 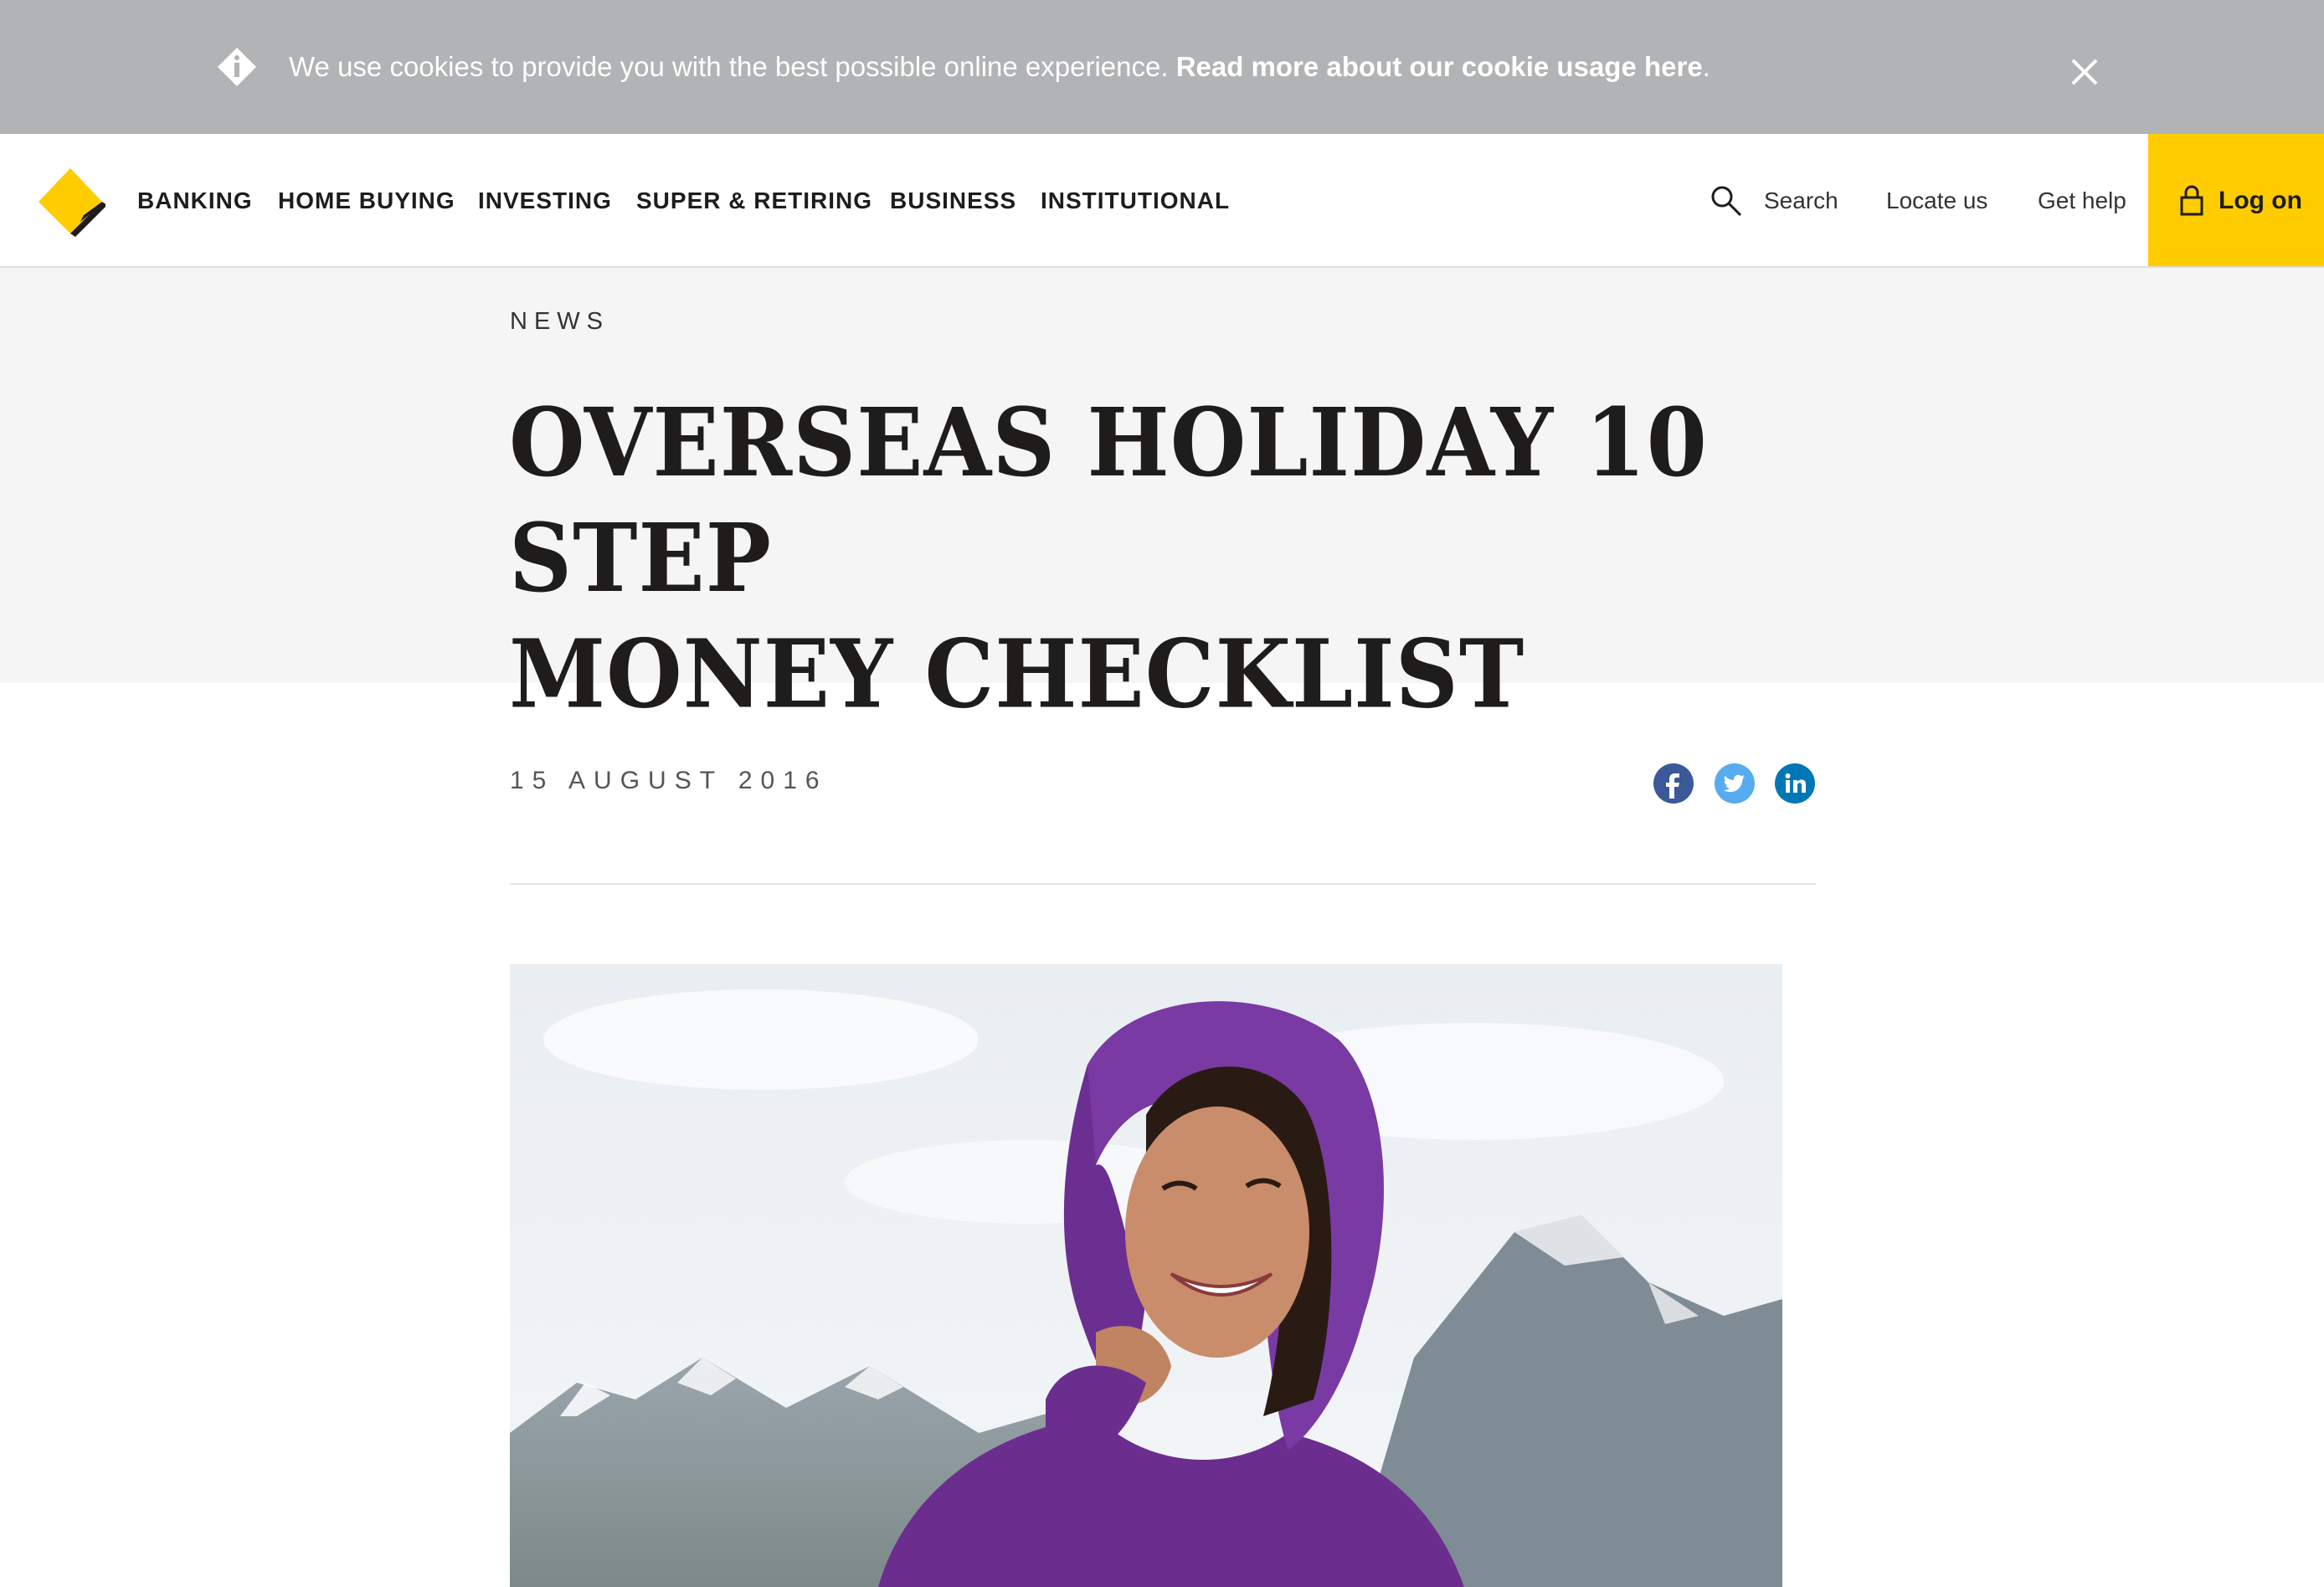 I want to click on nav-investing: INVESTING, so click(x=545, y=201).